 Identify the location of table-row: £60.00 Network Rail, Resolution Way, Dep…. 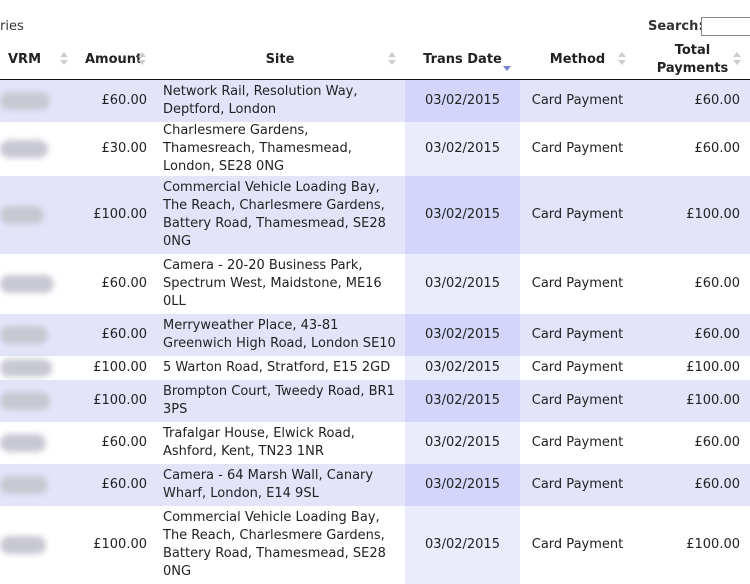
(375, 100).